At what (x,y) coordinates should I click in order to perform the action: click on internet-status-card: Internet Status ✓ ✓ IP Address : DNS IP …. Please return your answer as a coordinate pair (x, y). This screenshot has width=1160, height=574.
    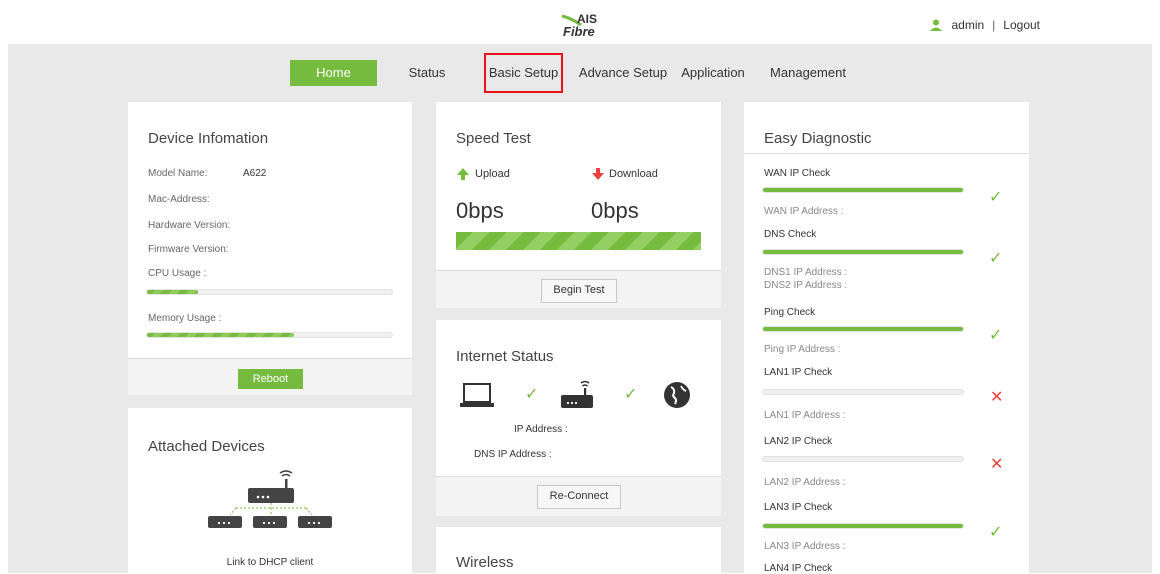
    Looking at the image, I should click on (578, 418).